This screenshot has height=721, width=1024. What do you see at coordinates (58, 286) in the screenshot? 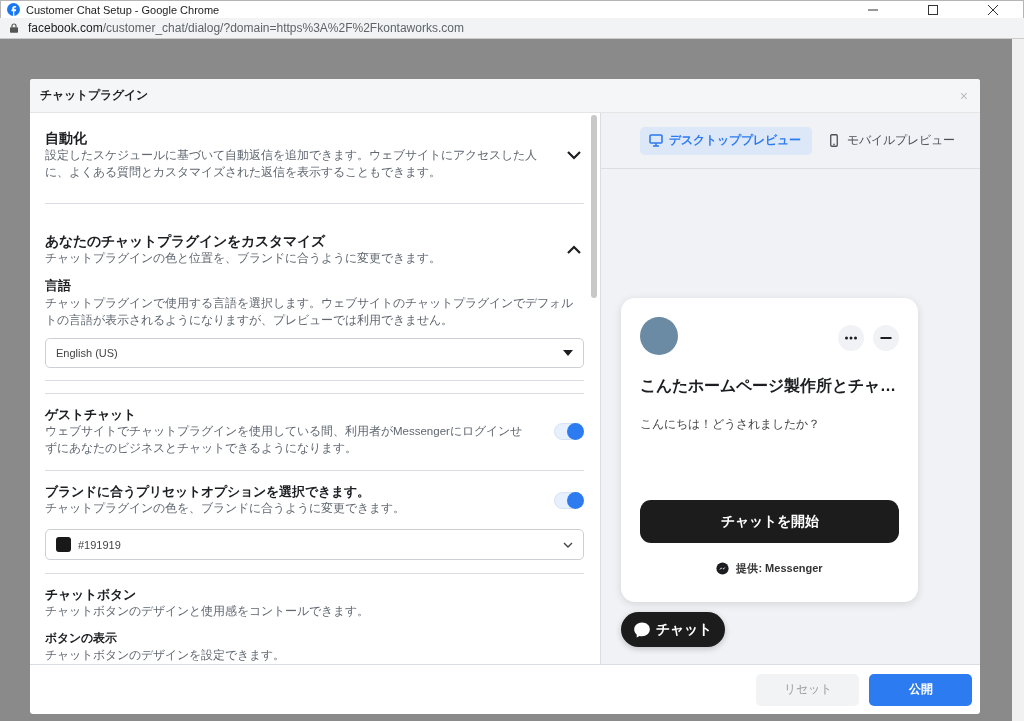
I see `setting-title: 言語` at bounding box center [58, 286].